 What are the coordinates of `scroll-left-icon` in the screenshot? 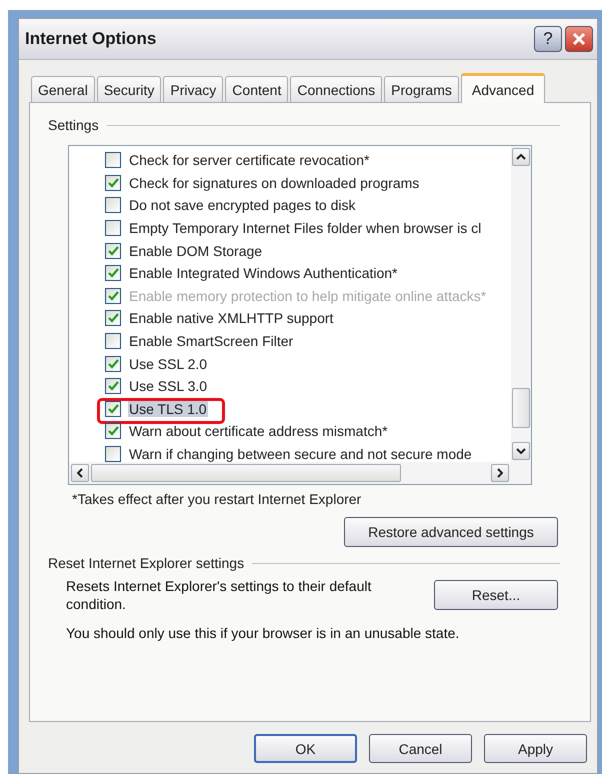 It's located at (80, 473).